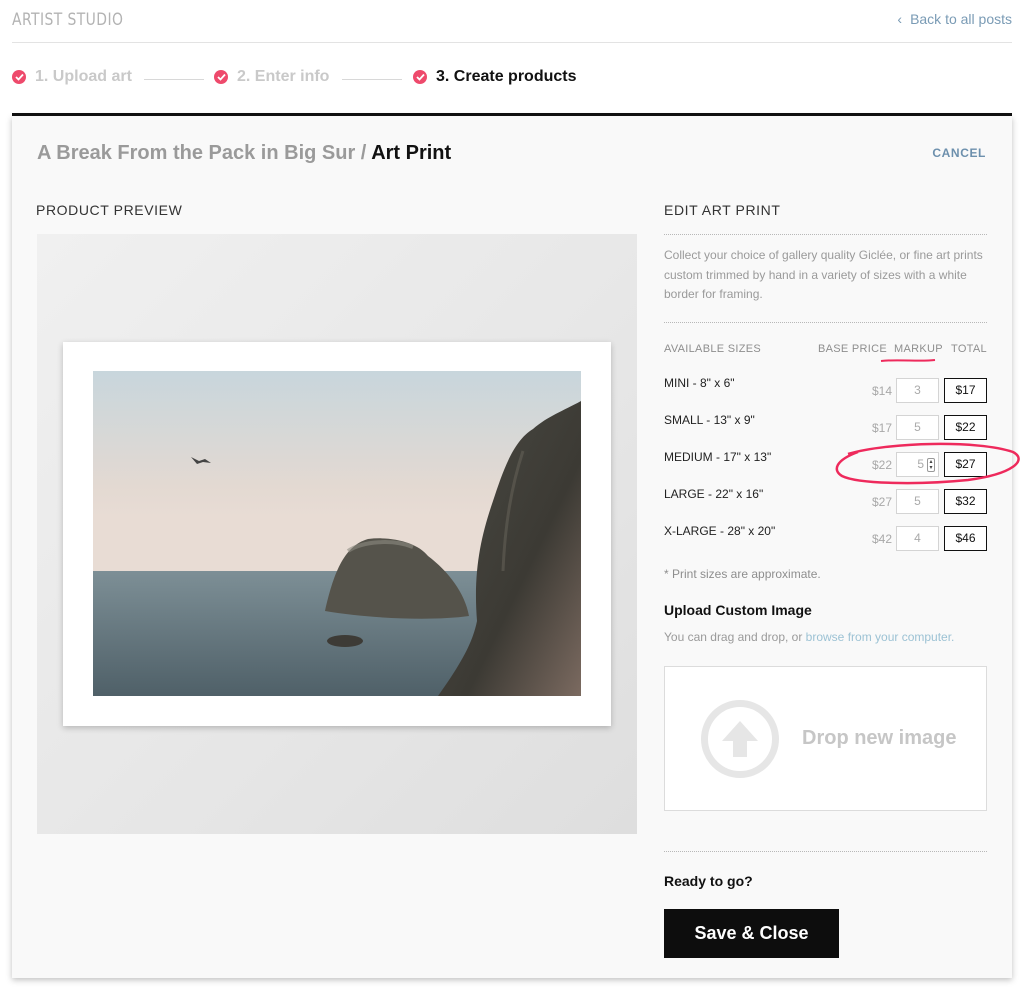 This screenshot has width=1027, height=999. I want to click on header-available-sizes: AVAILABLE SIZES, so click(713, 349).